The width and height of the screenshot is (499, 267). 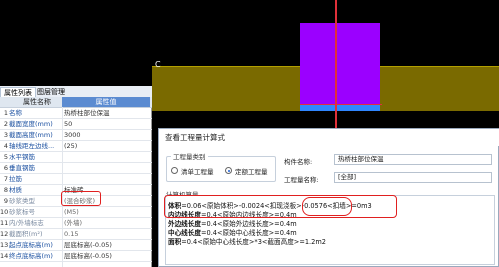 What do you see at coordinates (158, 64) in the screenshot?
I see `axis-label: C` at bounding box center [158, 64].